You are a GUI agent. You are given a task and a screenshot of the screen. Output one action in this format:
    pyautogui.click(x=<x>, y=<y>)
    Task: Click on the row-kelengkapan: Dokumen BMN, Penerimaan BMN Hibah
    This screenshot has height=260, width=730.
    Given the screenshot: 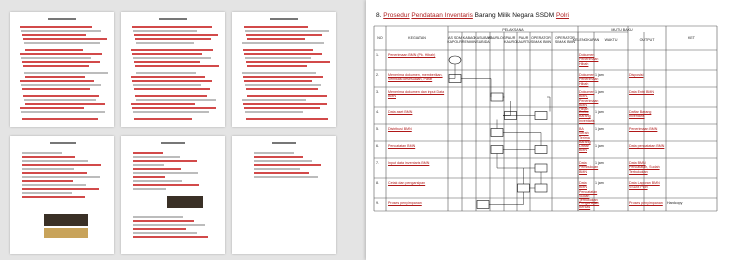 What is the action you would take?
    pyautogui.click(x=589, y=101)
    